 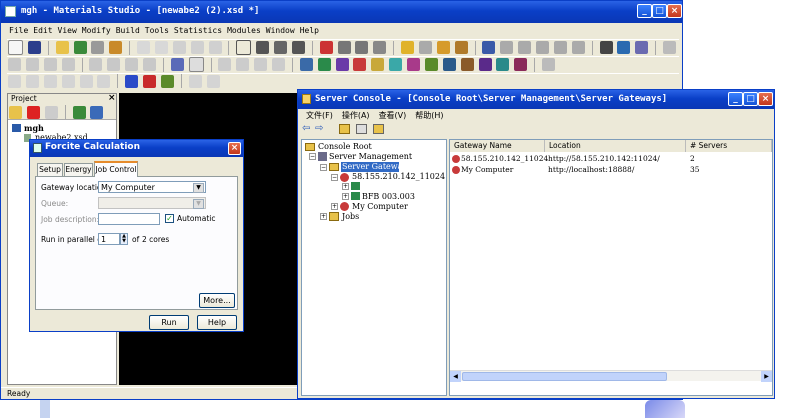 What do you see at coordinates (306, 64) in the screenshot?
I see `forcite-icon` at bounding box center [306, 64].